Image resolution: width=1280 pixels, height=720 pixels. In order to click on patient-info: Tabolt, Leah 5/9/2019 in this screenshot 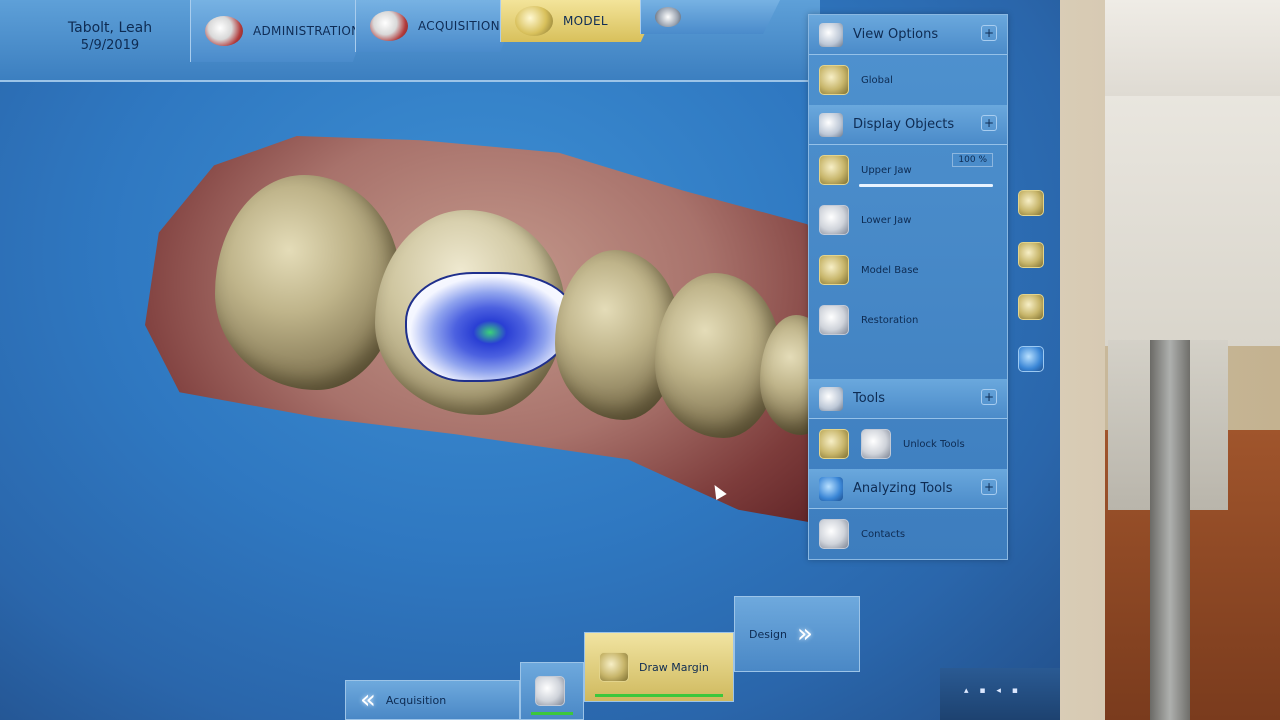, I will do `click(110, 36)`.